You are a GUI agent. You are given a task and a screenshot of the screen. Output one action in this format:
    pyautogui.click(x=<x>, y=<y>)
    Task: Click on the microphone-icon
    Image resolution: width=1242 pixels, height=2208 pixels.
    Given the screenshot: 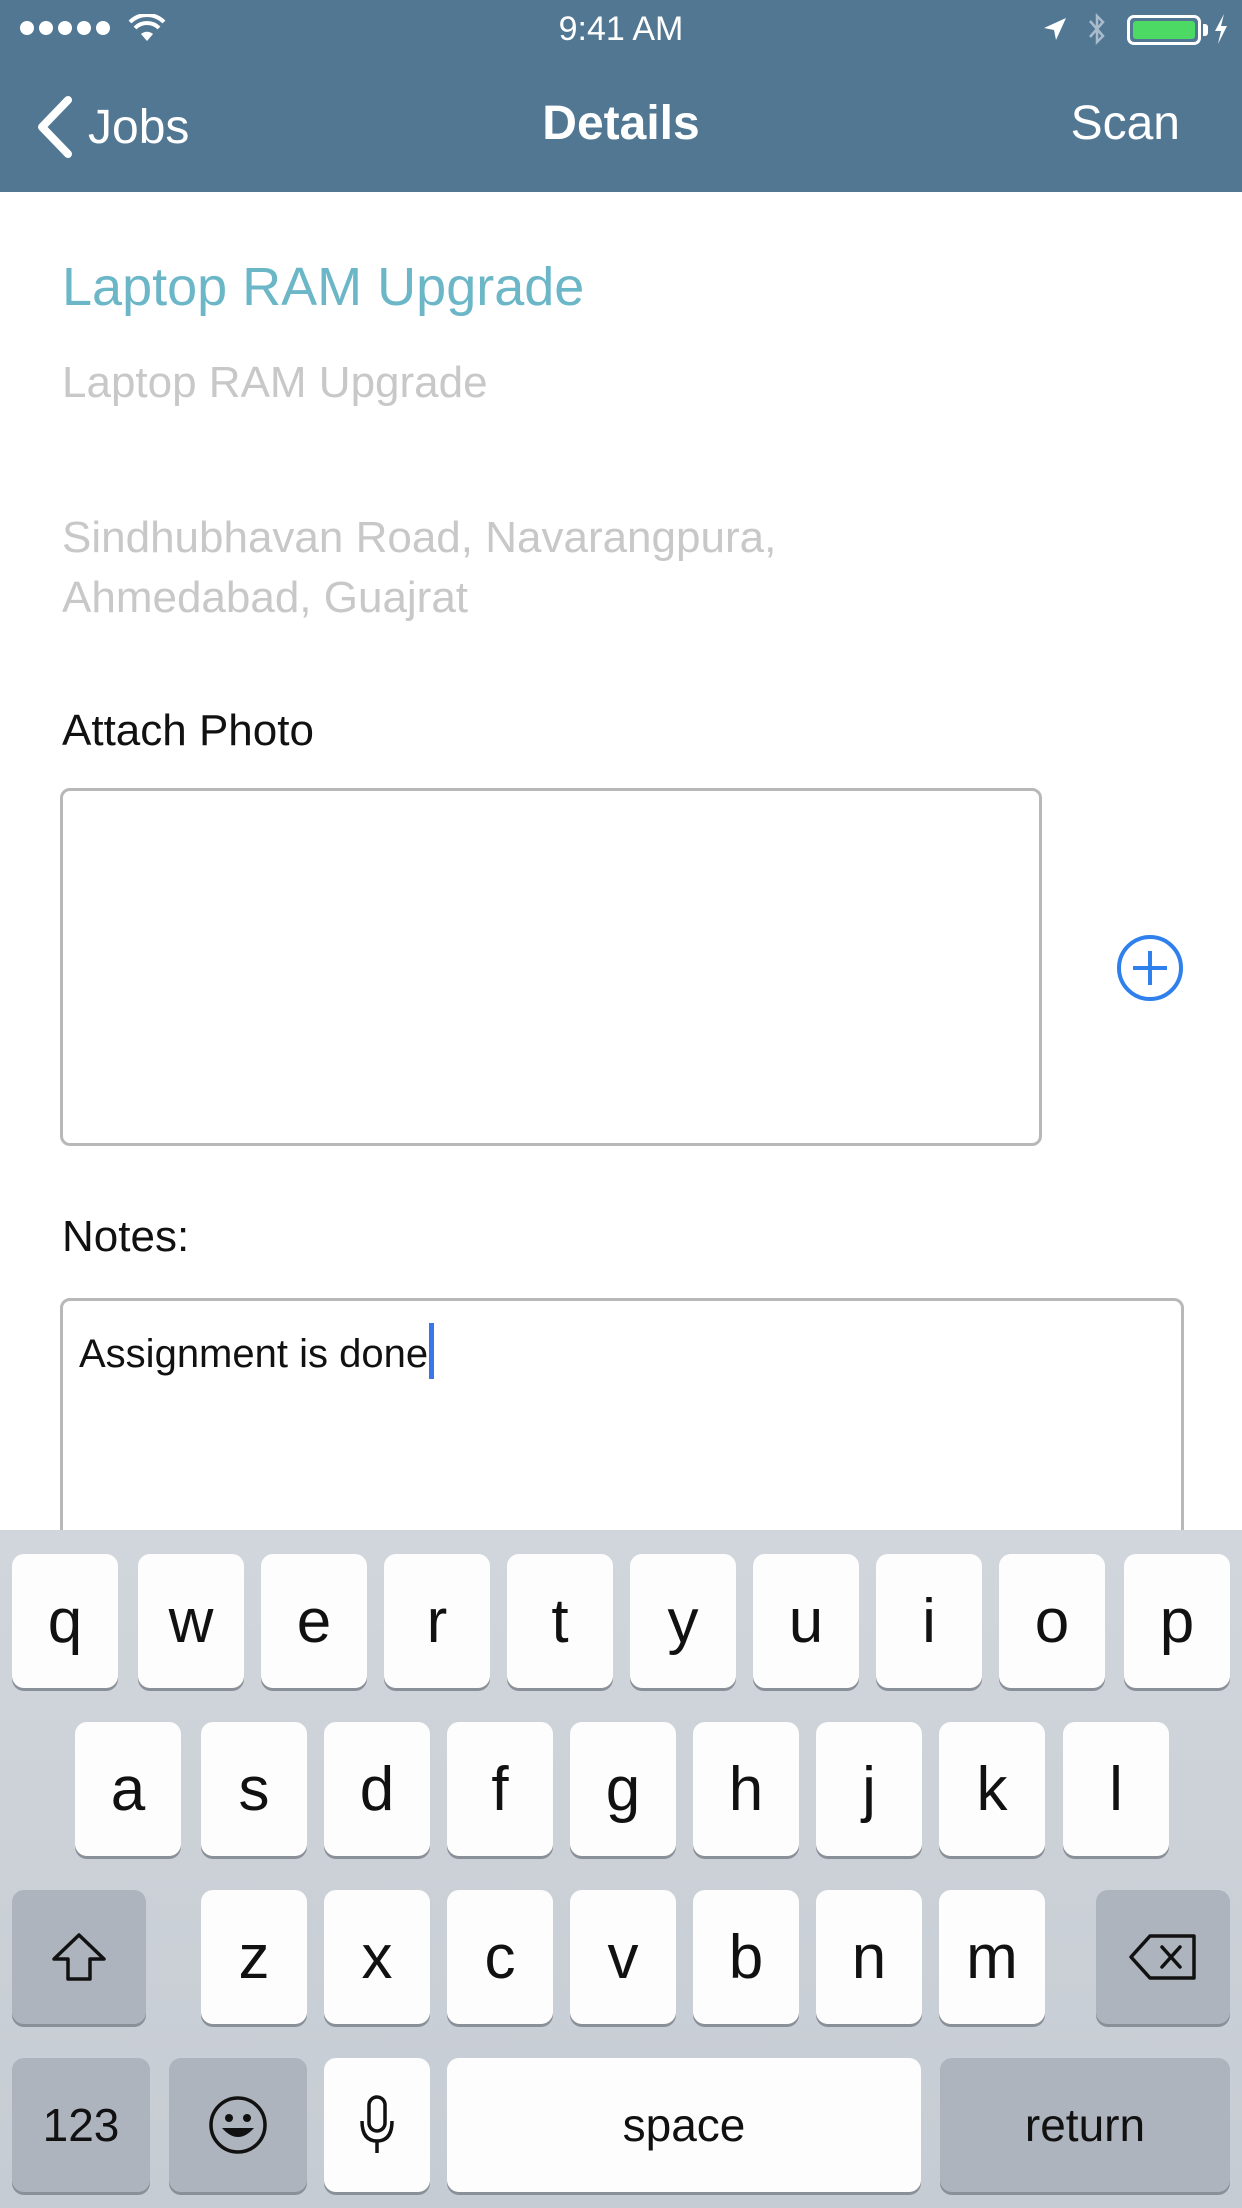 What is the action you would take?
    pyautogui.click(x=377, y=2124)
    